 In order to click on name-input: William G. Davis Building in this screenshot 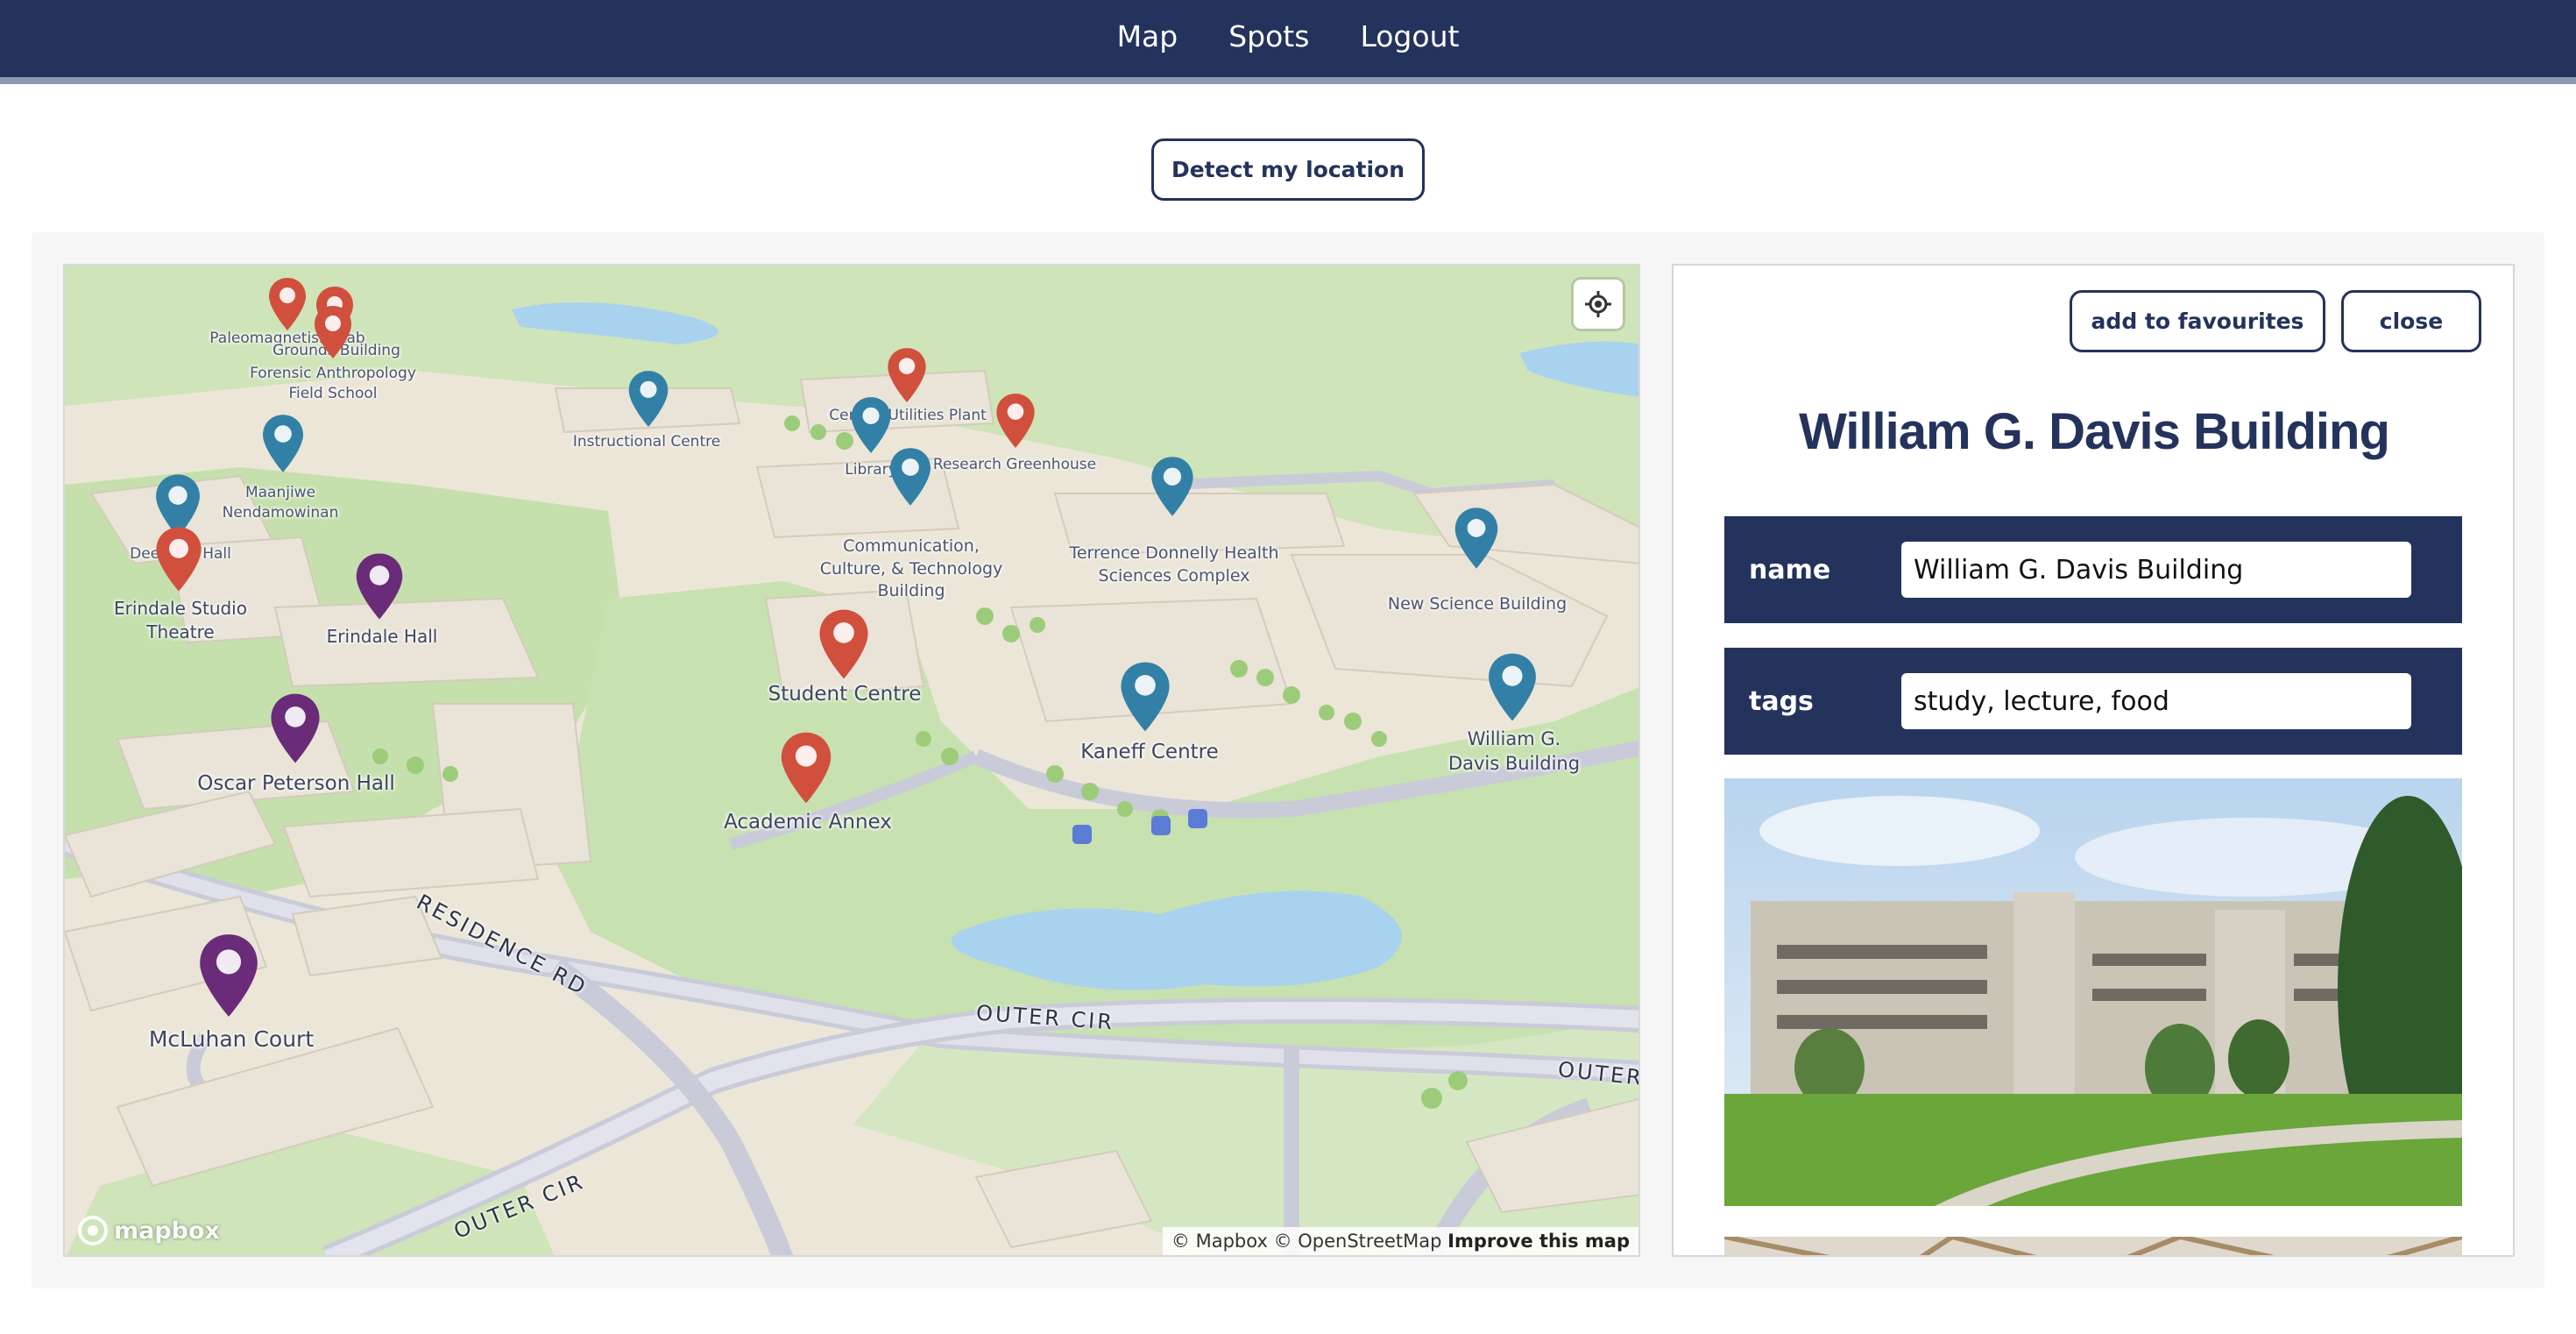, I will do `click(2156, 570)`.